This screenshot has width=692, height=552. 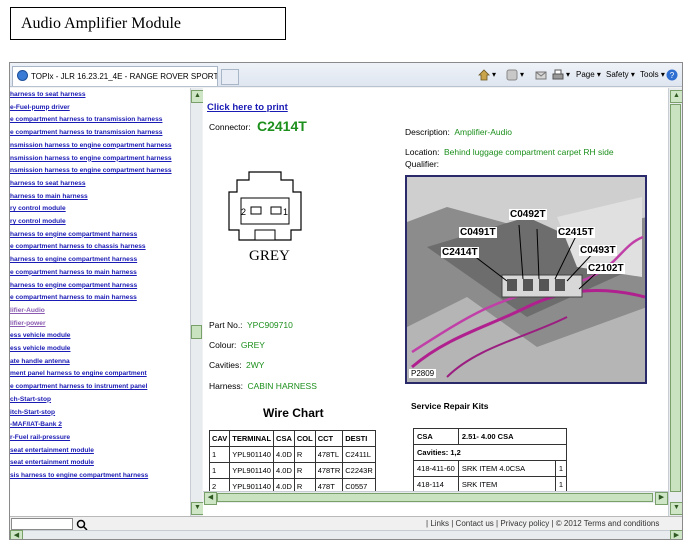 What do you see at coordinates (270, 325) in the screenshot?
I see `part-number-value: YPC909710` at bounding box center [270, 325].